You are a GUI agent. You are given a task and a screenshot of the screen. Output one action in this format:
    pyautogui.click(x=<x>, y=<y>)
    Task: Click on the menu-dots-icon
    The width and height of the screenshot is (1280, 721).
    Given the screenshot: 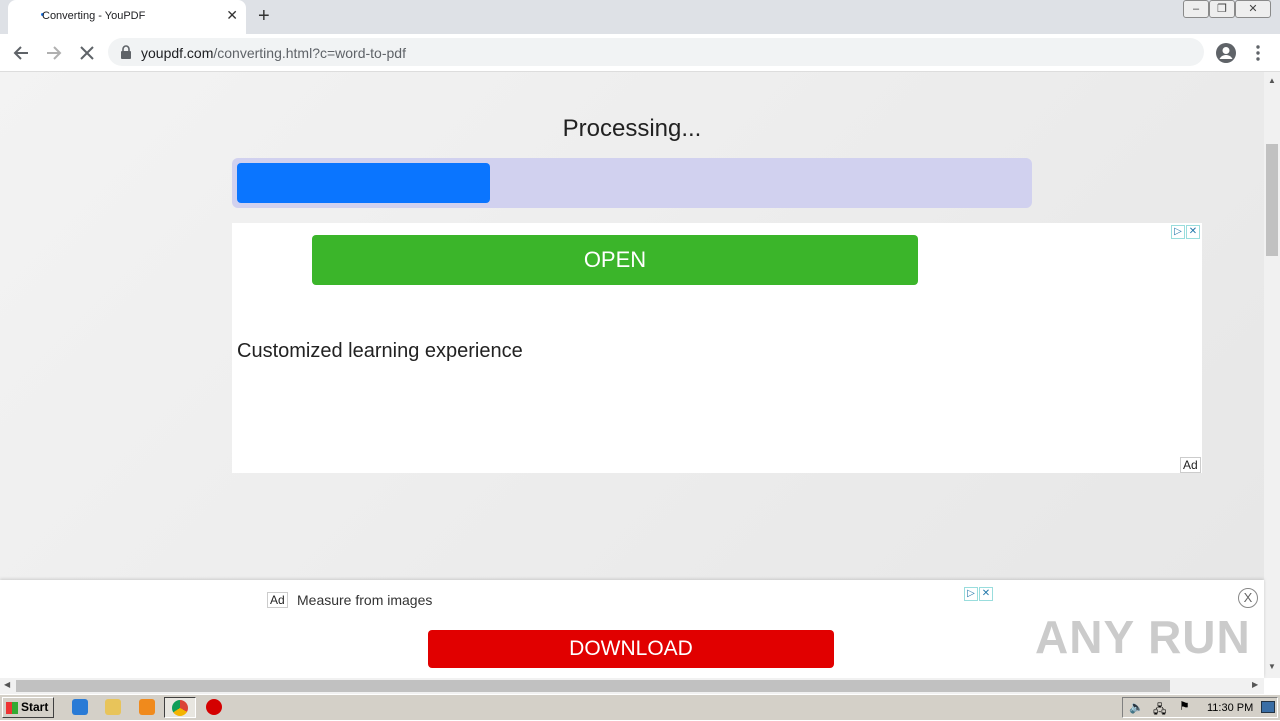 What is the action you would take?
    pyautogui.click(x=1258, y=53)
    